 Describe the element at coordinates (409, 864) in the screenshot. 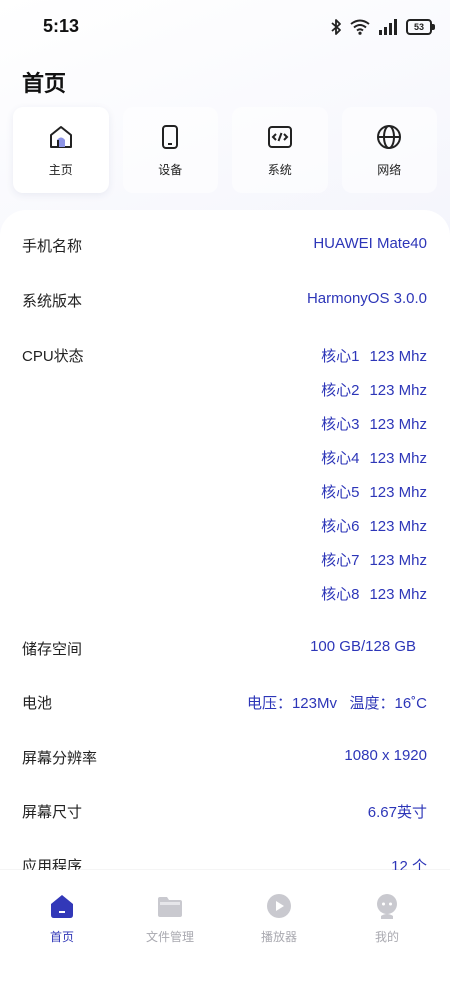

I see `apps-value: 12 个` at that location.